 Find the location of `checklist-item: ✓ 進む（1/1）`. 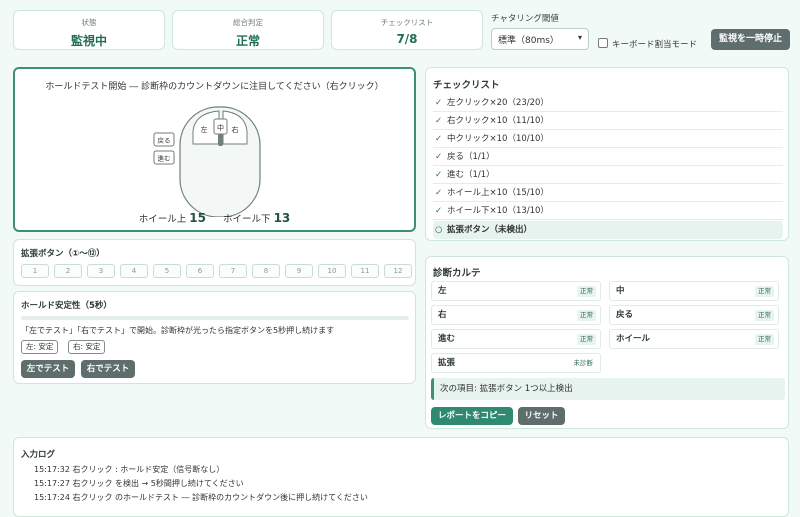

checklist-item: ✓ 進む（1/1） is located at coordinates (608, 175).